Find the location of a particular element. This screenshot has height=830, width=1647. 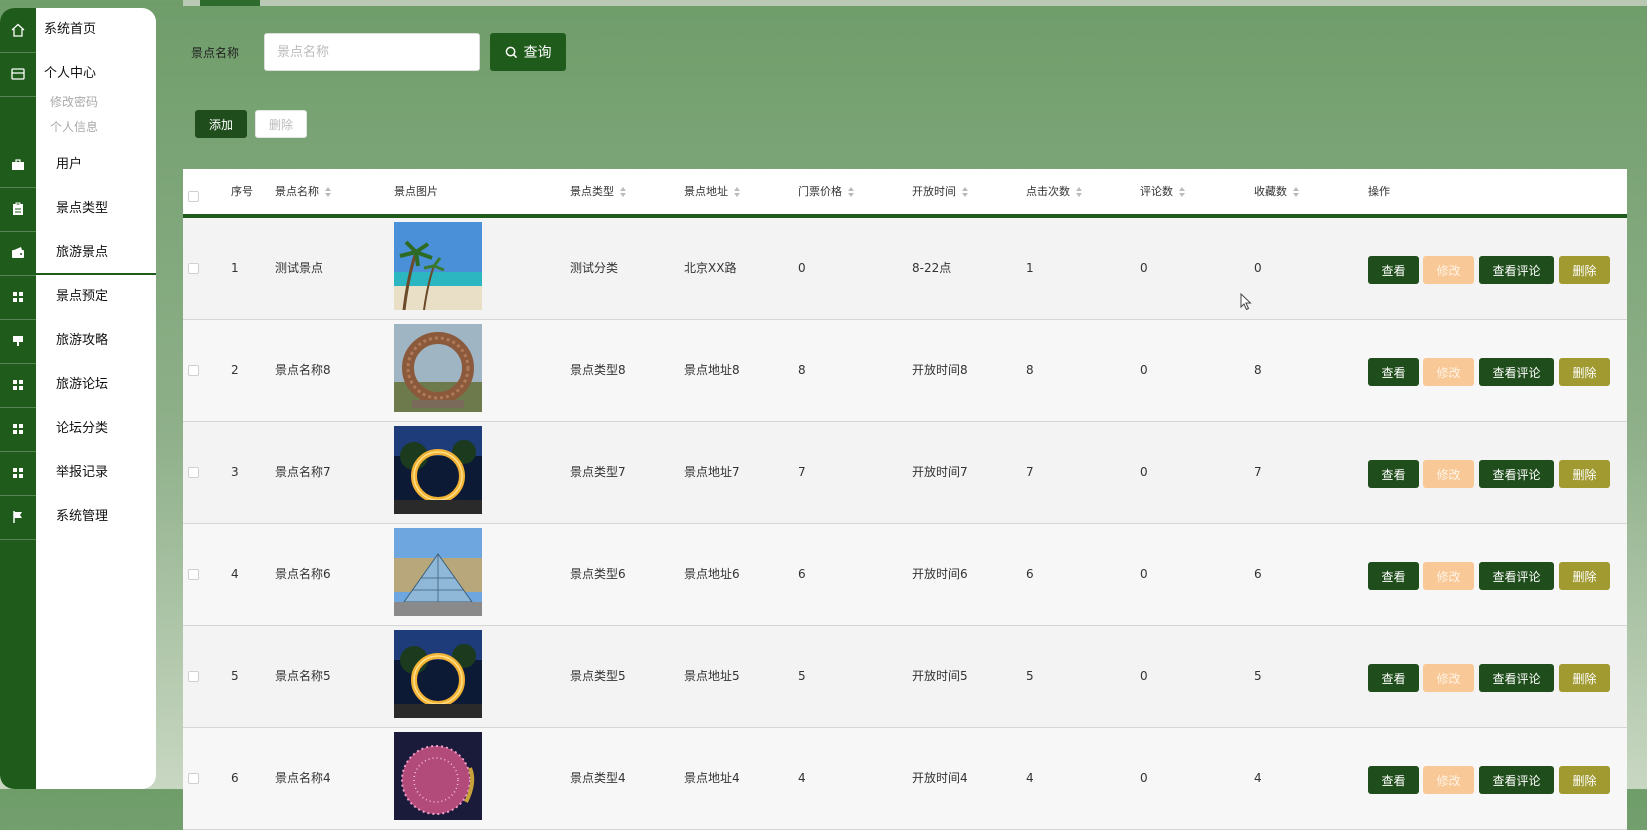

col-comments: 评论数 is located at coordinates (1163, 191).